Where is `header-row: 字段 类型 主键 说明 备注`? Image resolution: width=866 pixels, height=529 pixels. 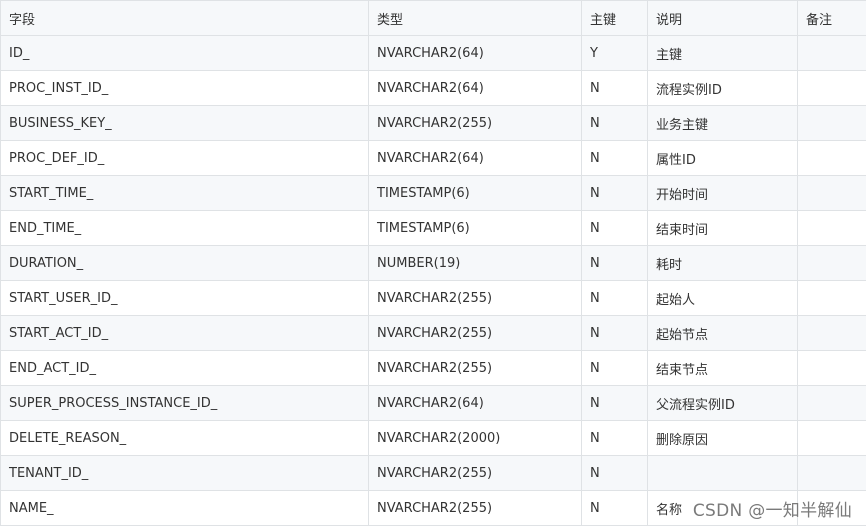 header-row: 字段 类型 主键 说明 备注 is located at coordinates (433, 18).